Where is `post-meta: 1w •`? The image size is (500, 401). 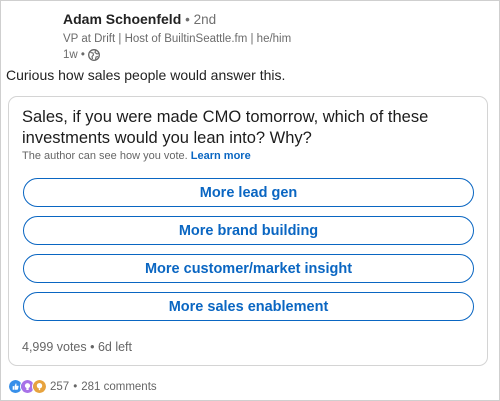 post-meta: 1w • is located at coordinates (177, 55).